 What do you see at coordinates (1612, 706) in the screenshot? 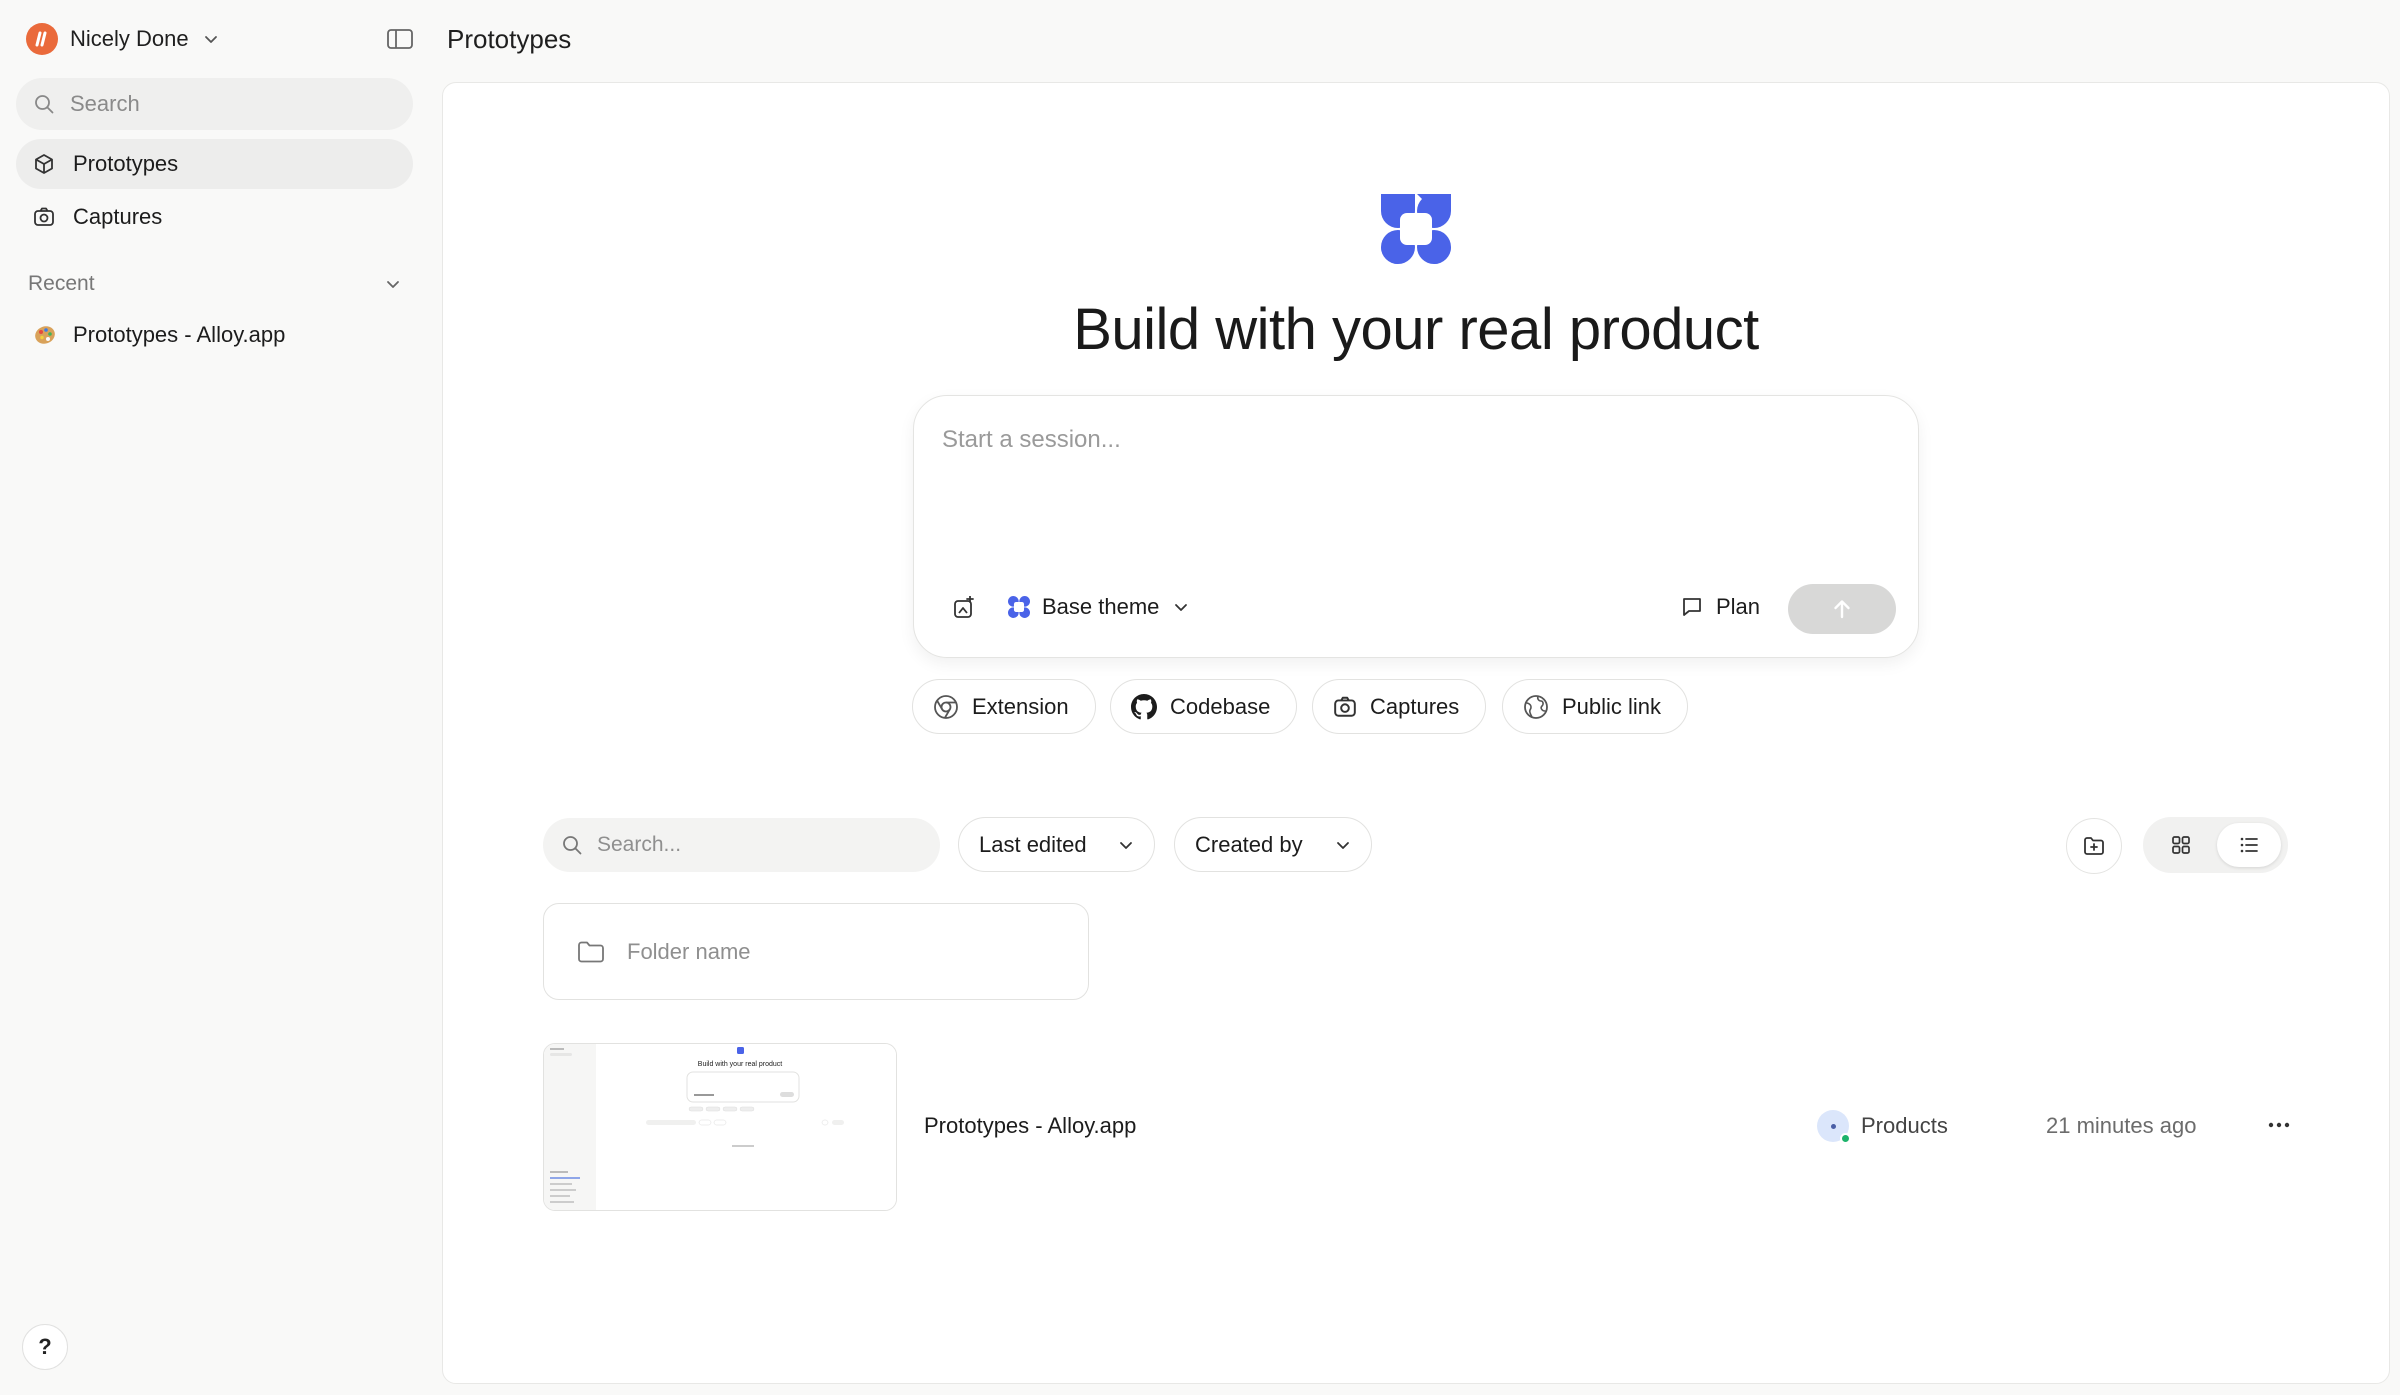
I see `chip-label: Public link` at bounding box center [1612, 706].